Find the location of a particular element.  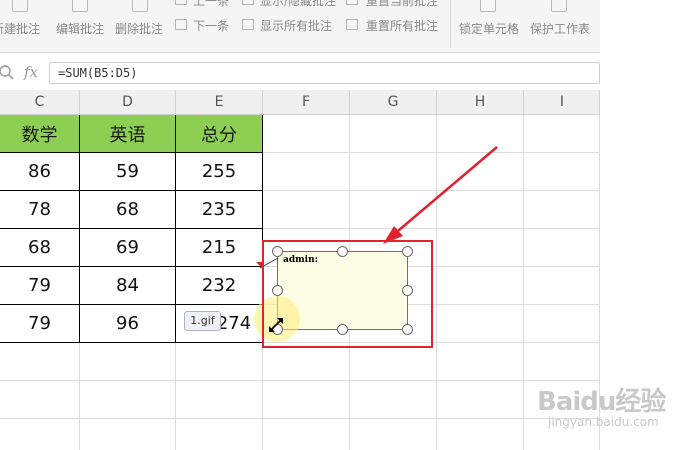

watermark-site: jingyan.baidu.com is located at coordinates (603, 422).